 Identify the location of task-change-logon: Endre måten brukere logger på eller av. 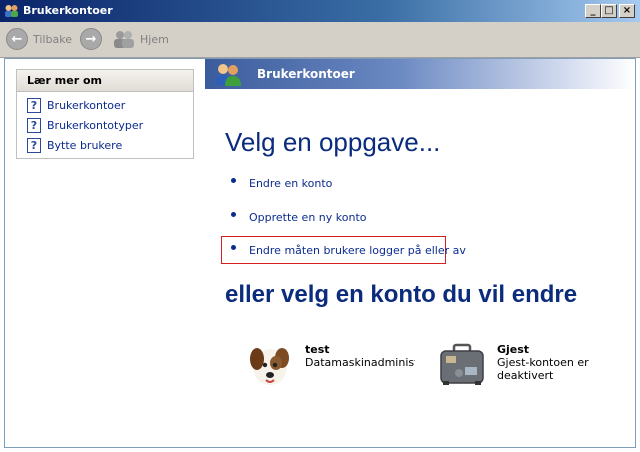
(348, 250).